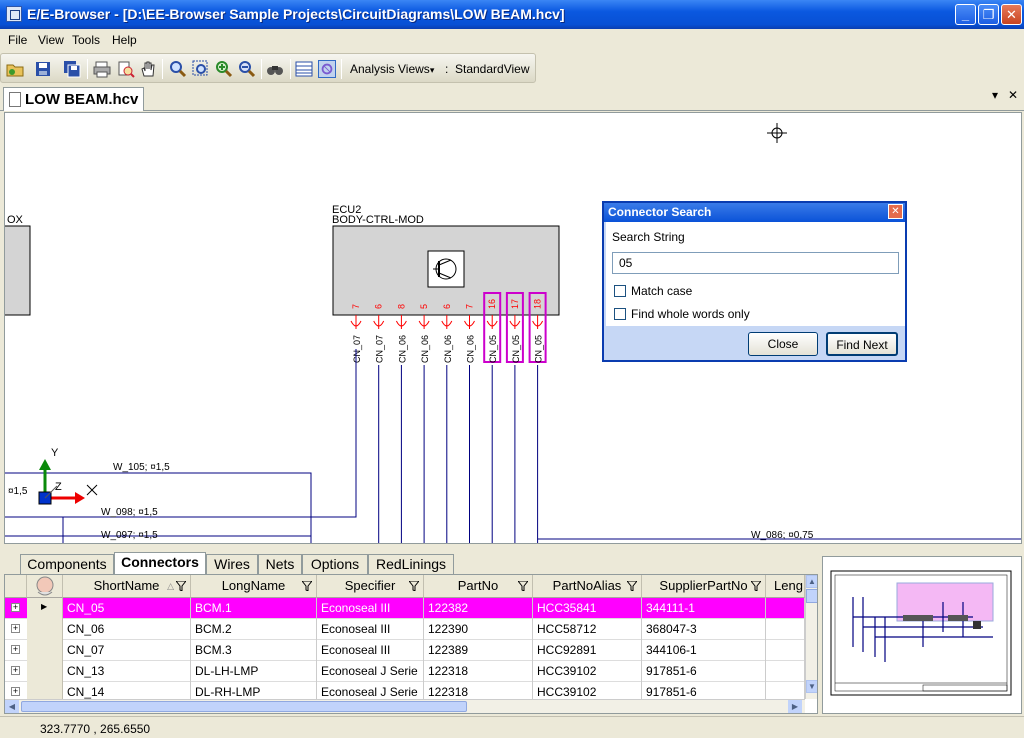 This screenshot has width=1024, height=738. What do you see at coordinates (620, 314) in the screenshot?
I see `whole-words-checkbox` at bounding box center [620, 314].